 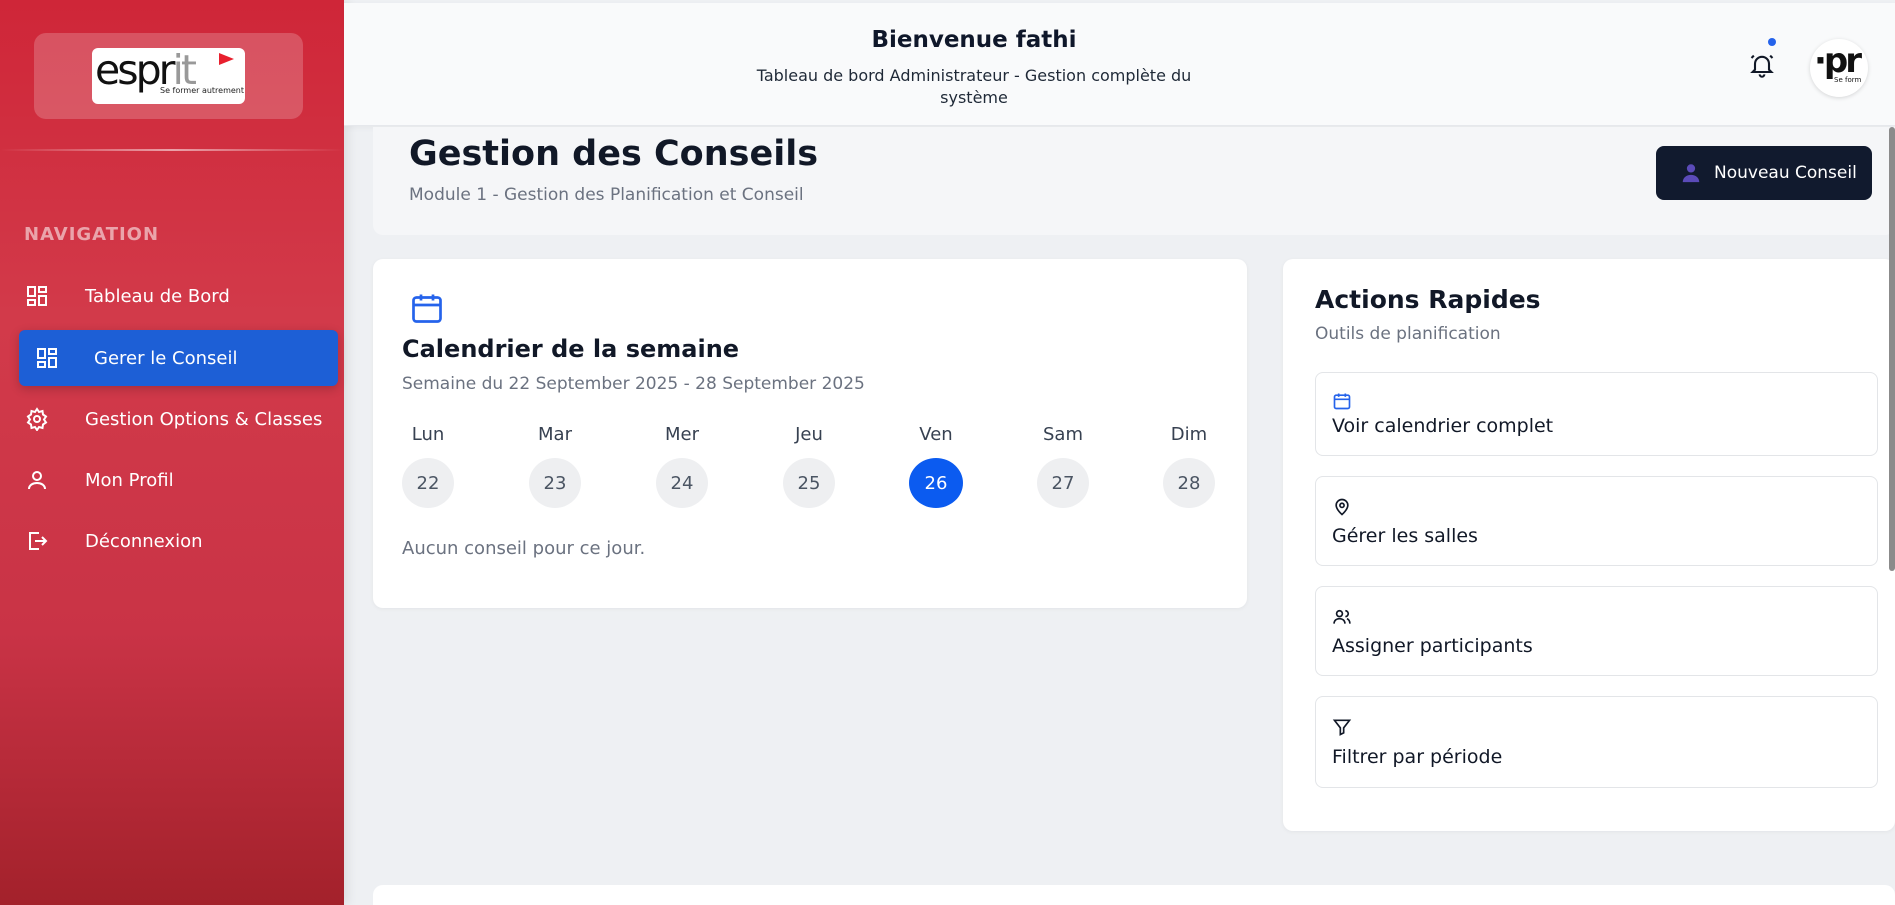 What do you see at coordinates (936, 483) in the screenshot?
I see `day-number-today: 26` at bounding box center [936, 483].